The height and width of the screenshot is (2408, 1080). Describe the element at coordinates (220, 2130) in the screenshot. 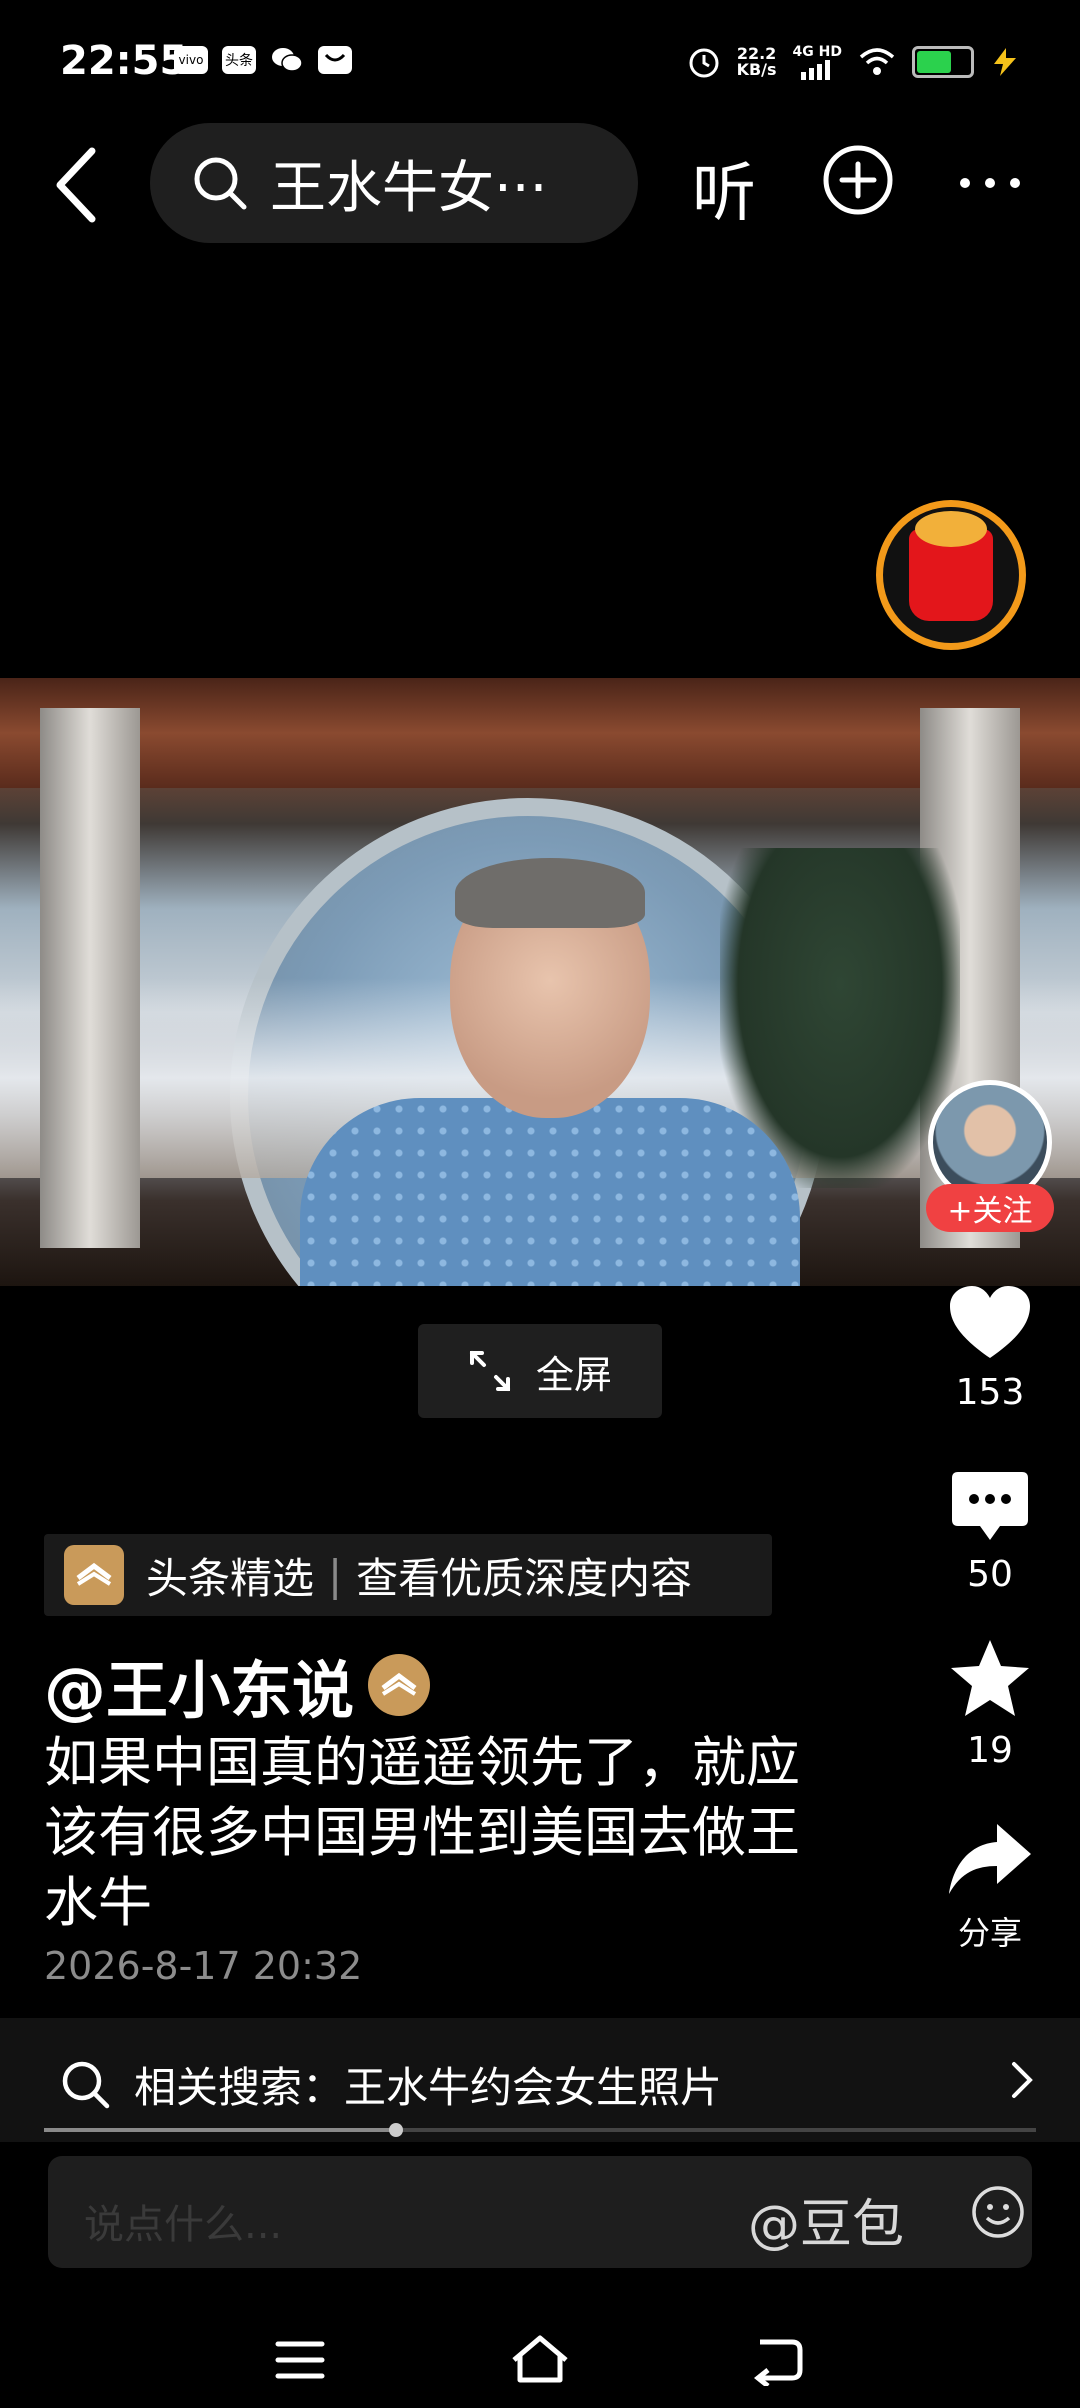

I see `video-progress-fill` at that location.